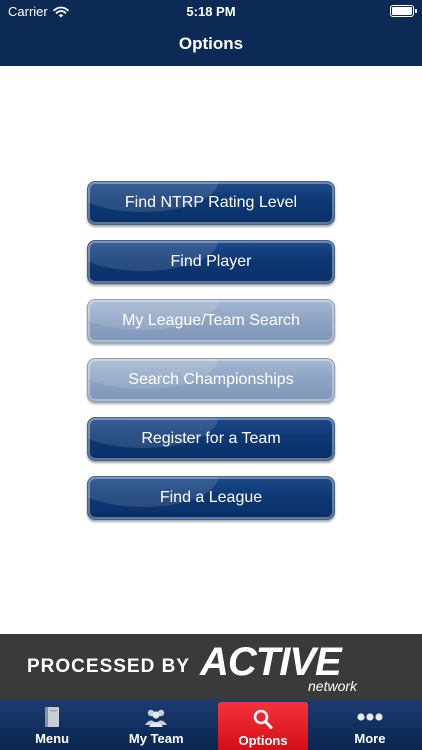 The image size is (422, 750). What do you see at coordinates (211, 725) in the screenshot?
I see `tab-bar: Menu My Team Options More` at bounding box center [211, 725].